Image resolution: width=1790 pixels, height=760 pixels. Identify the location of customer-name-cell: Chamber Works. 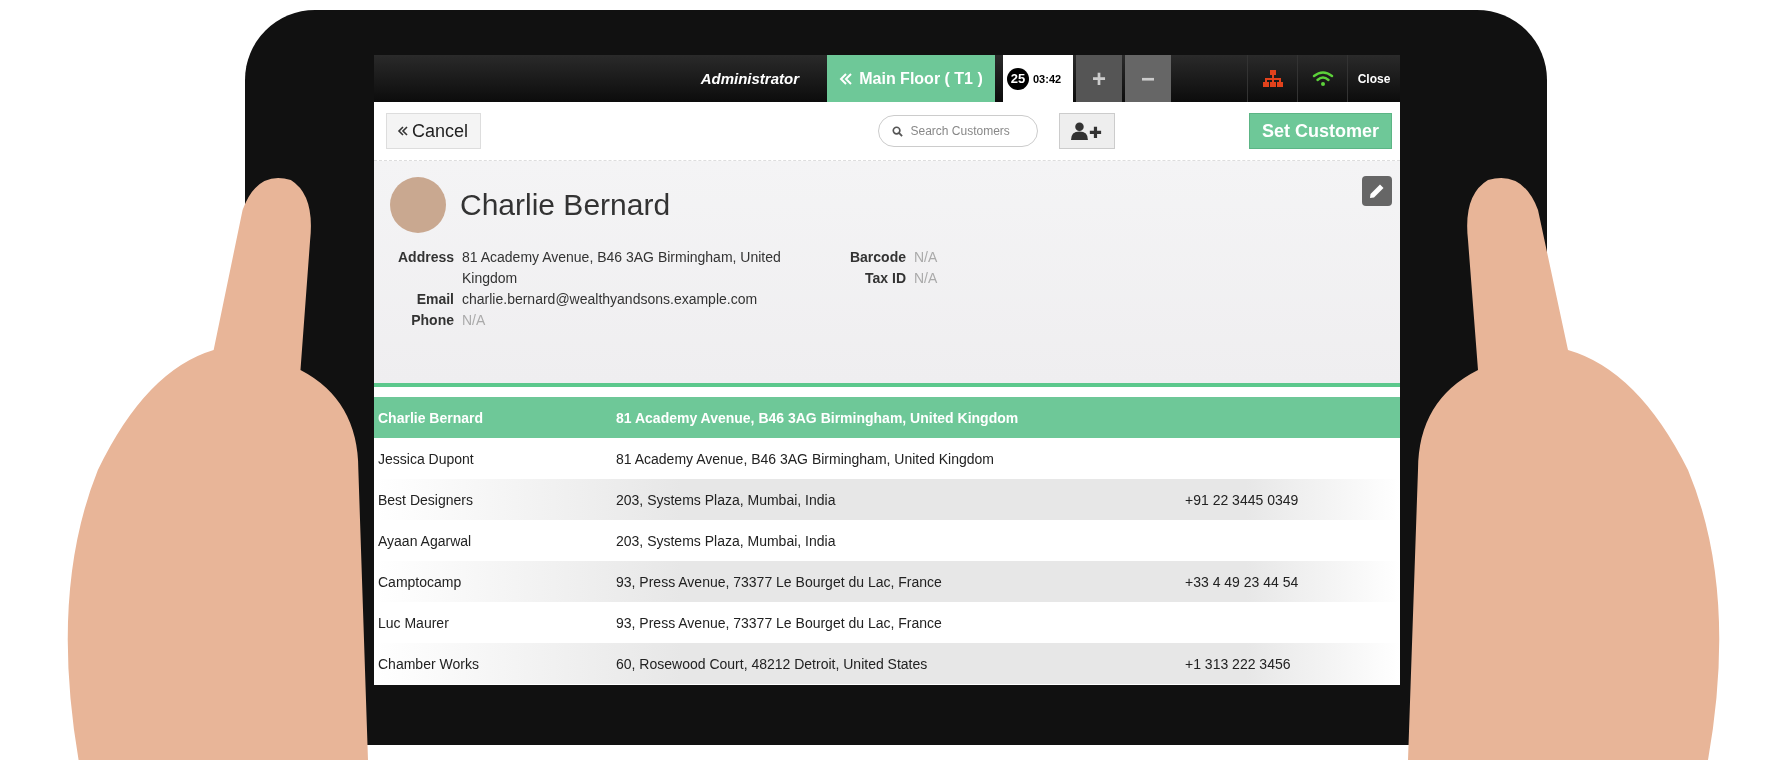
(428, 663).